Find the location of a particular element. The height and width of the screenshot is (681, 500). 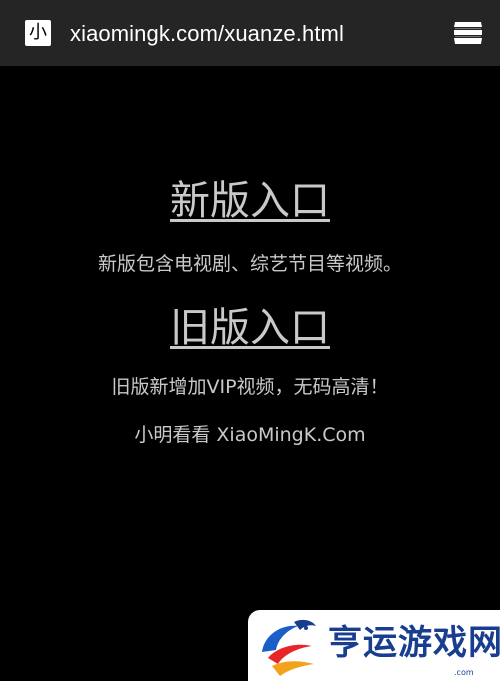

address-bar: 小 xiaomingk.com/xuanze.html is located at coordinates (250, 33).